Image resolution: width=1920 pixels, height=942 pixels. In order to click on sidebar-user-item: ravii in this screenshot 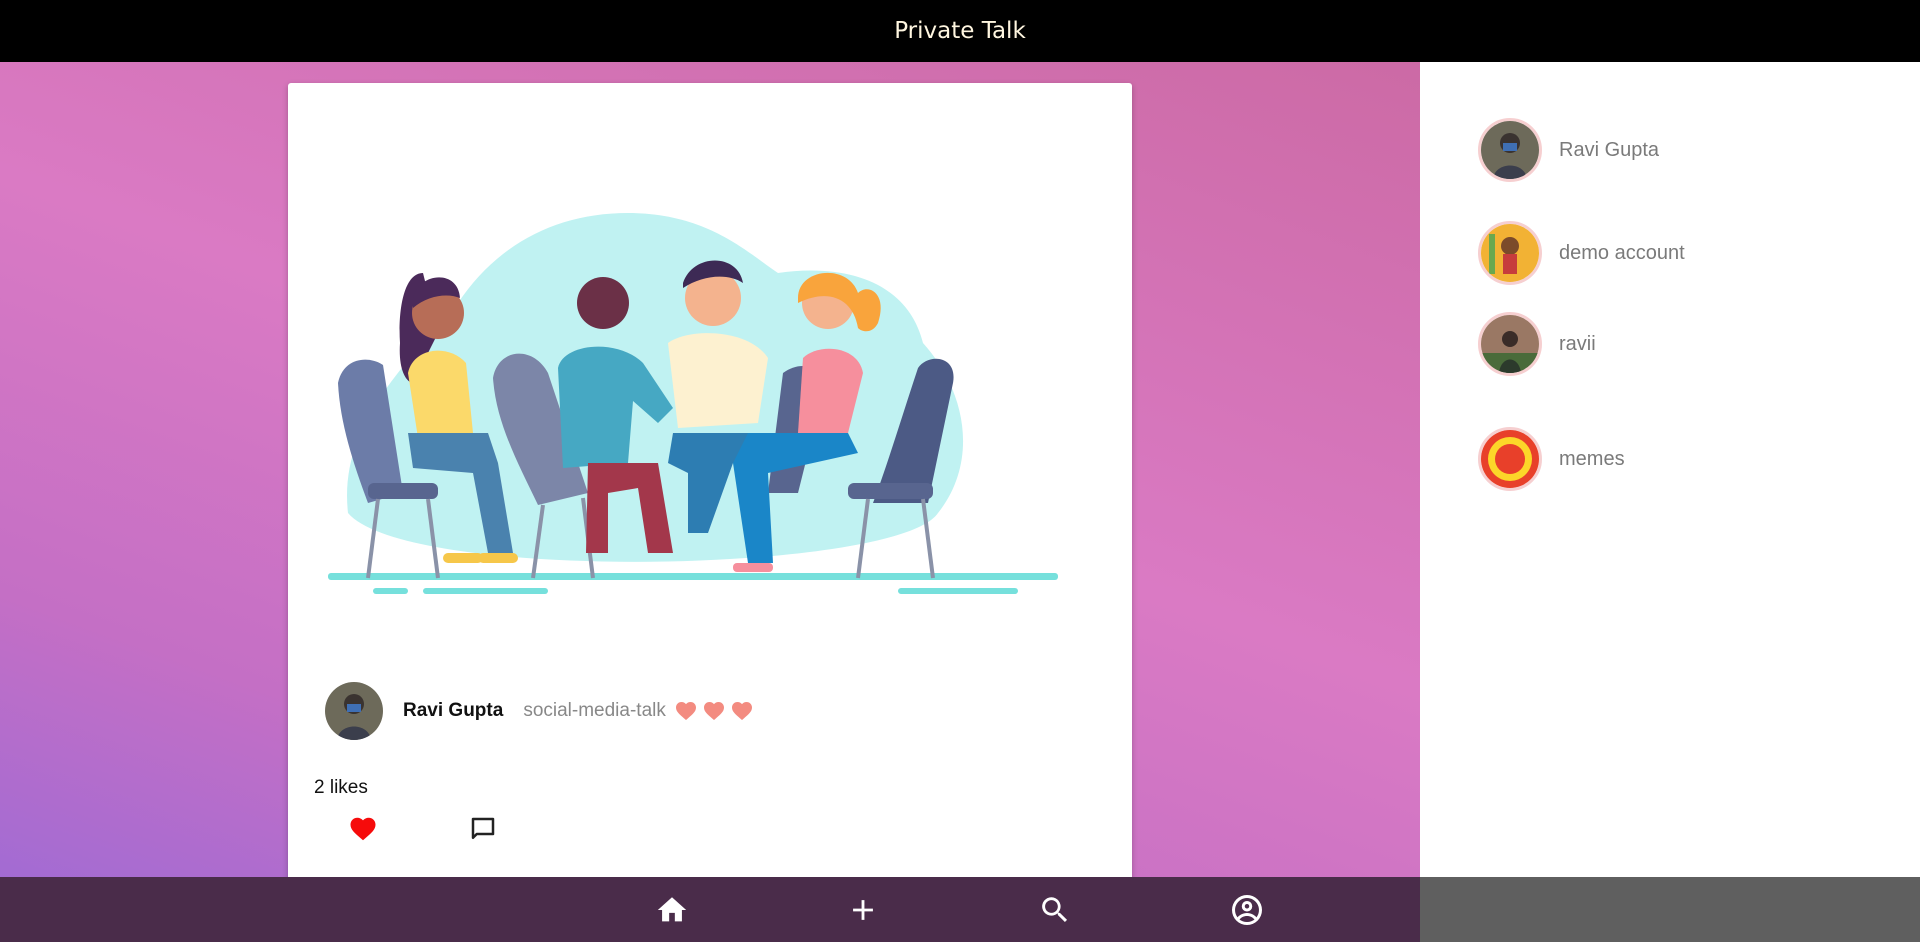, I will do `click(1537, 344)`.